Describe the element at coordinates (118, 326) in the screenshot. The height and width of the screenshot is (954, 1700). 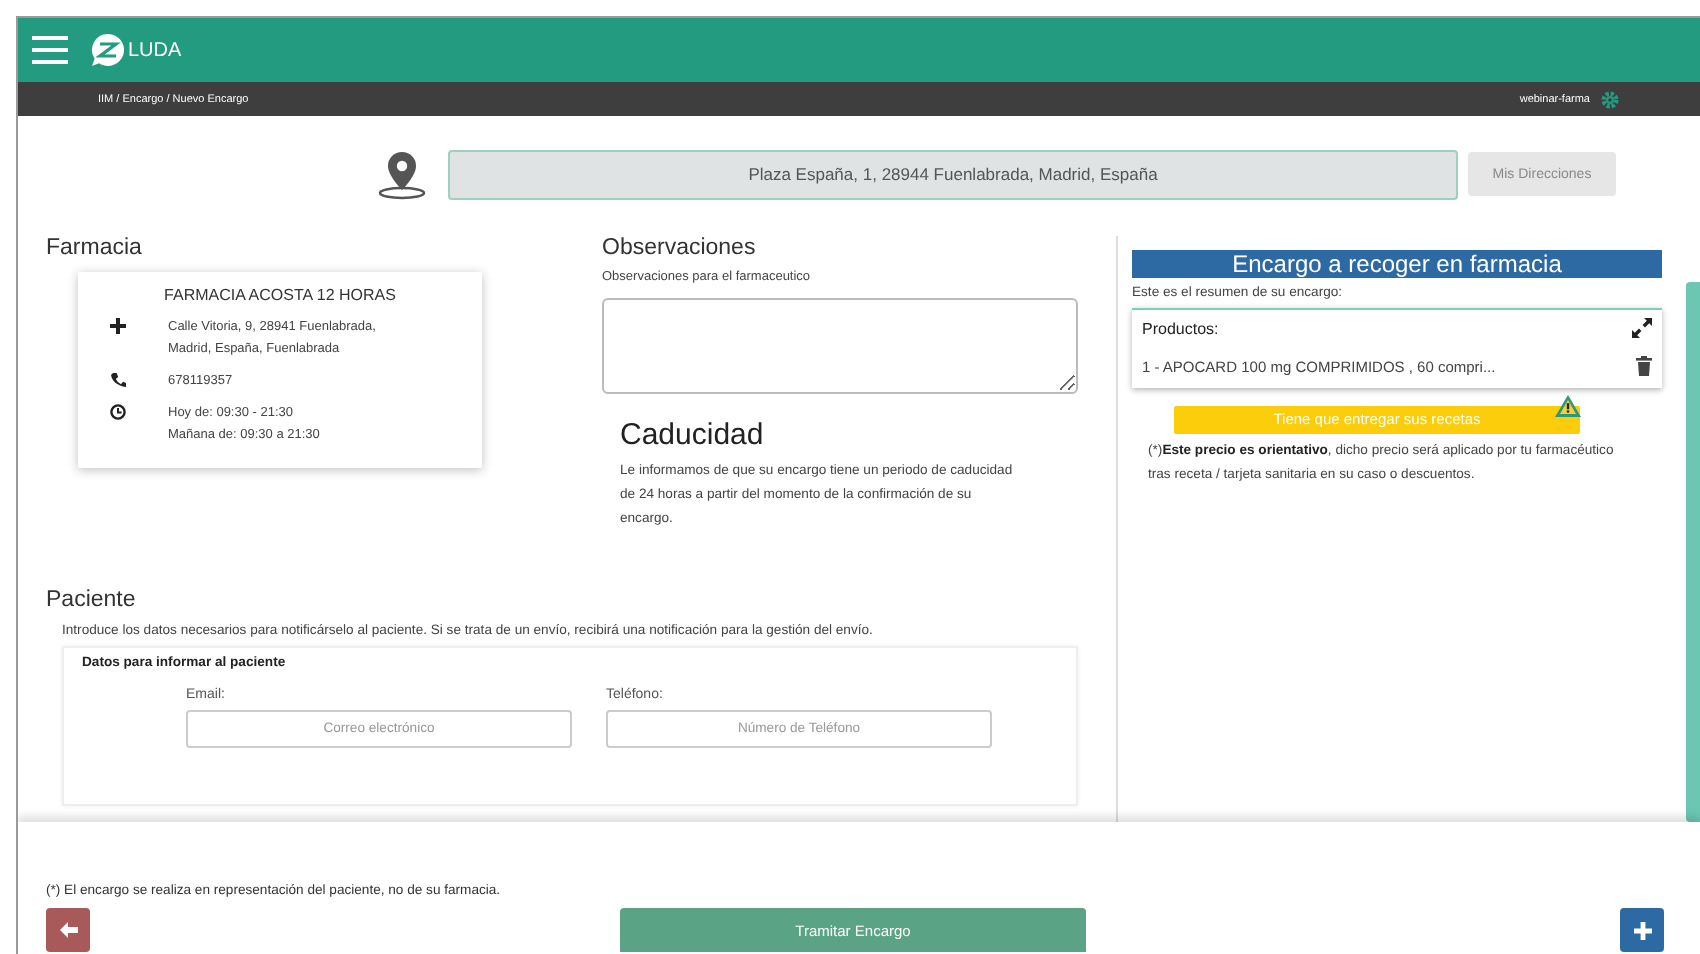
I see `cross-icon` at that location.